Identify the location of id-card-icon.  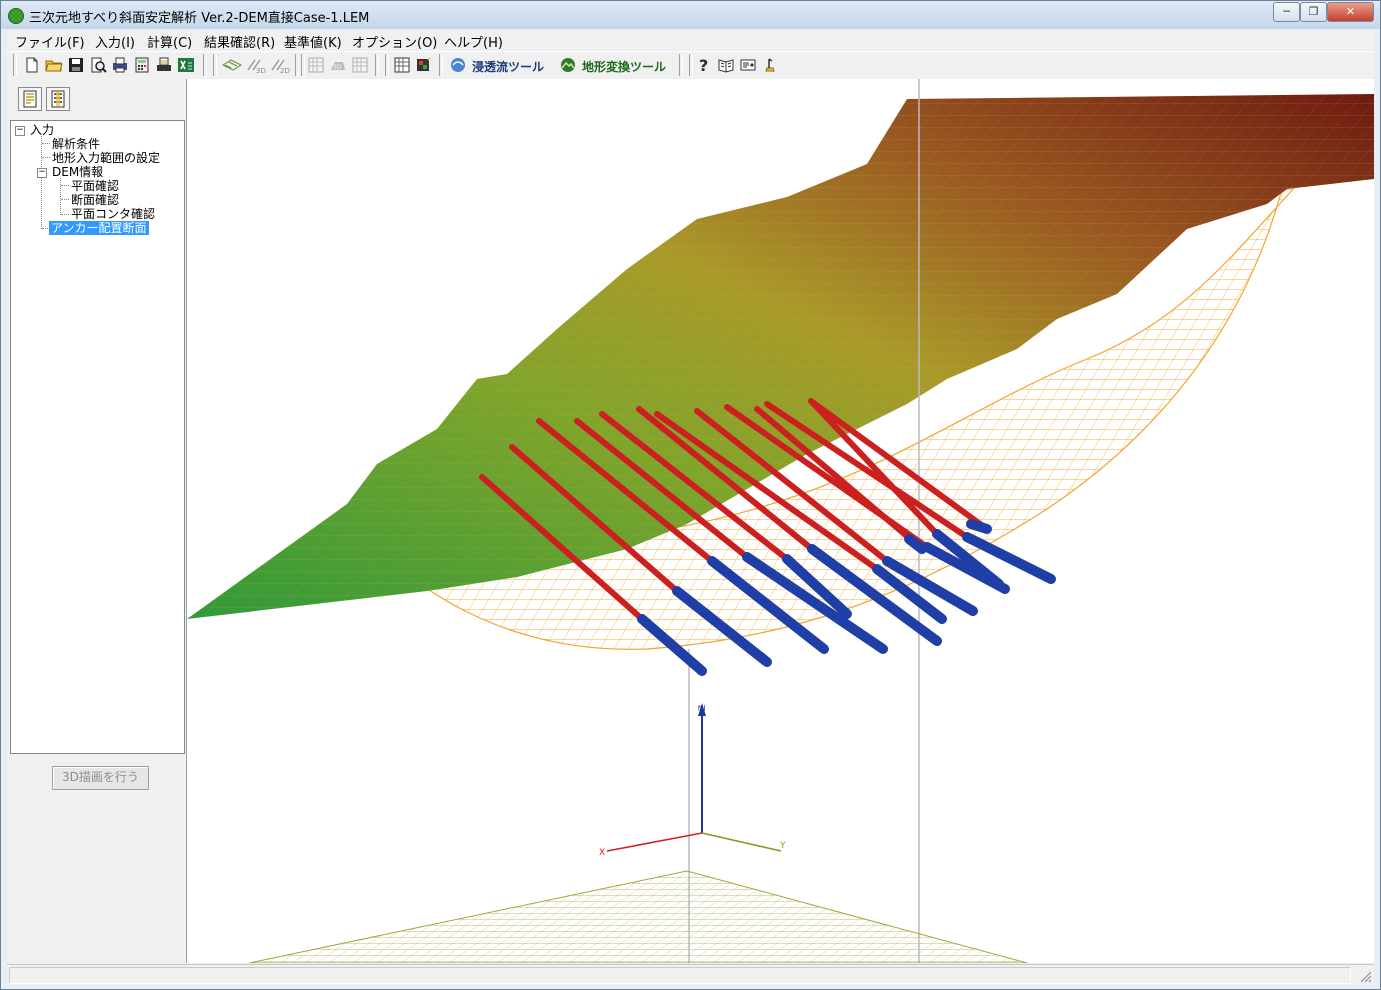
(748, 65).